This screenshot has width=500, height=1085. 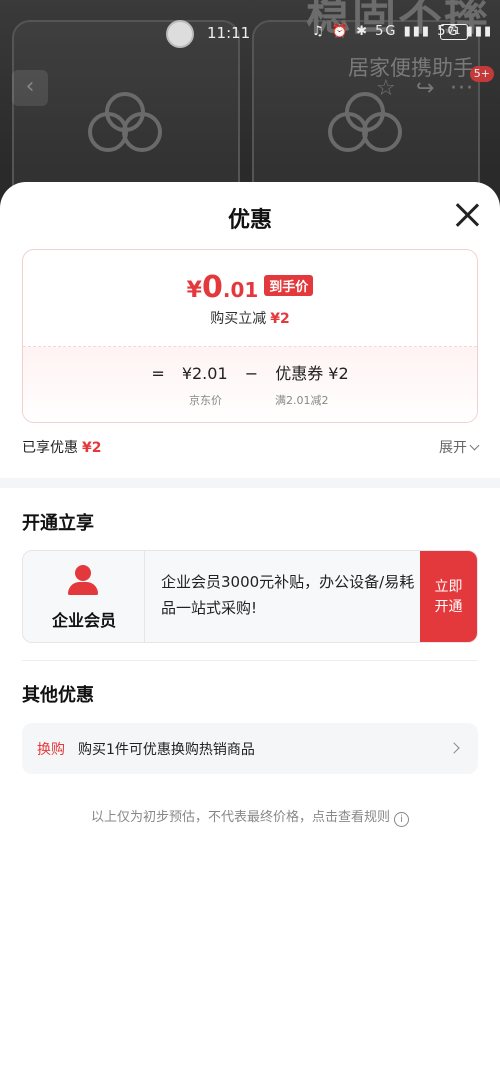 What do you see at coordinates (448, 596) in the screenshot?
I see `open-now-button: 立即 开通` at bounding box center [448, 596].